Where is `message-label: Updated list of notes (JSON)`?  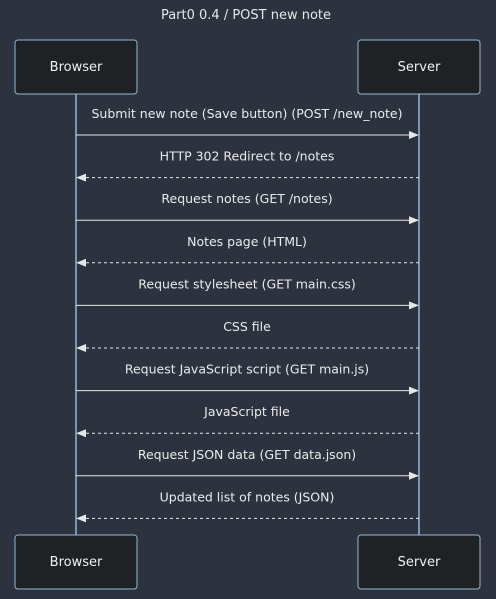 message-label: Updated list of notes (JSON) is located at coordinates (247, 496).